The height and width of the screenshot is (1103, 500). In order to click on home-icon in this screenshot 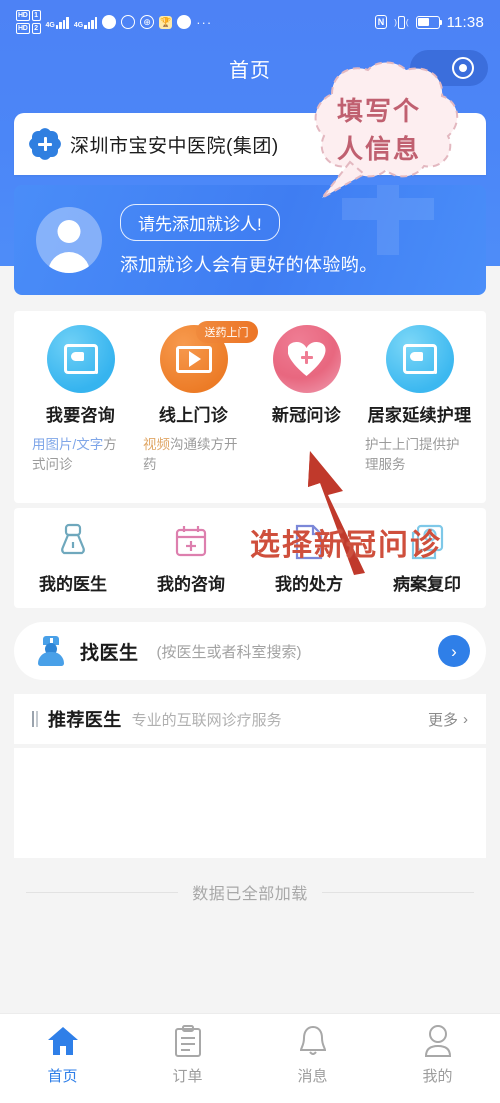, I will do `click(63, 1041)`.